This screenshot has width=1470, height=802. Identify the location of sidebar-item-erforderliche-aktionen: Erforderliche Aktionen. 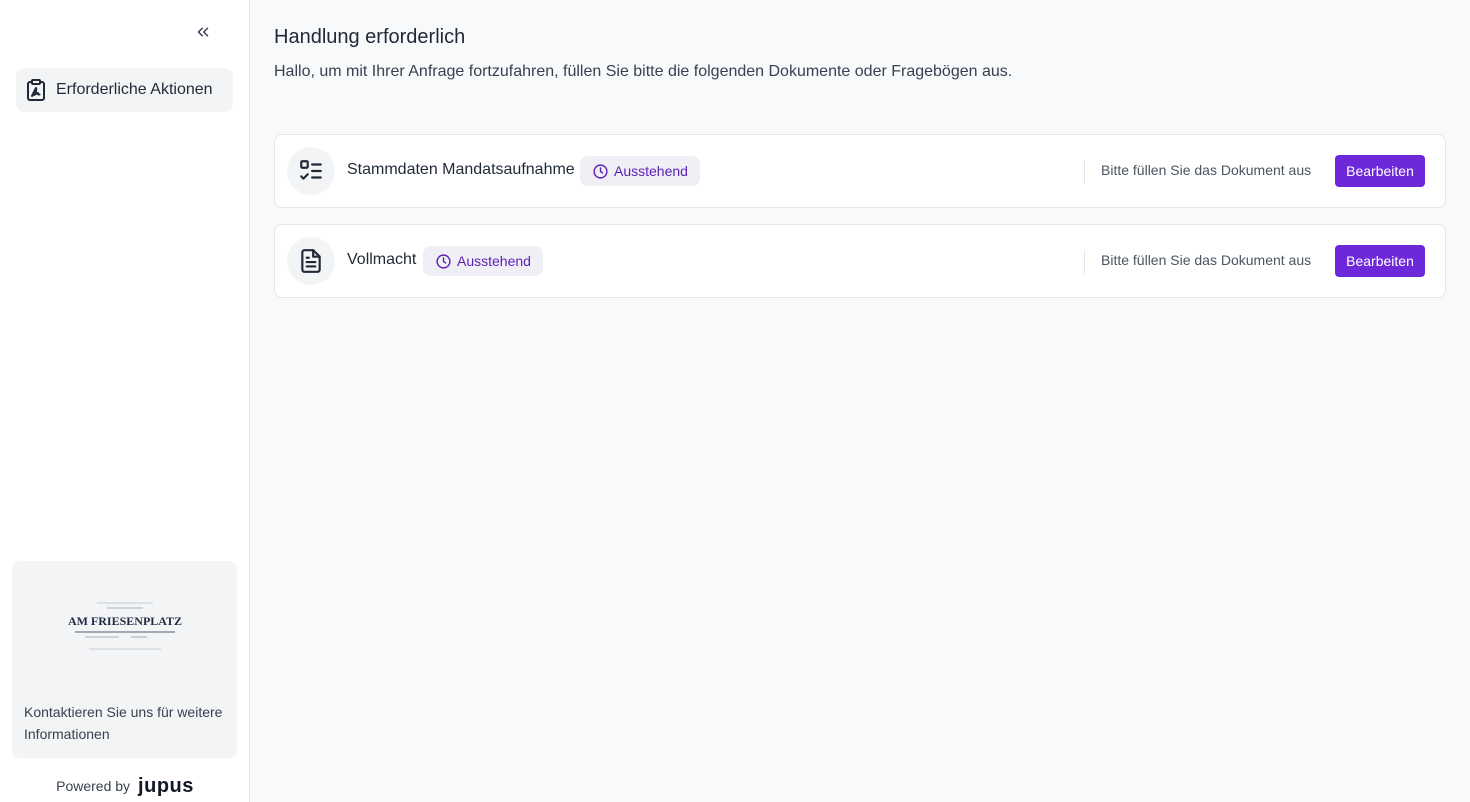
(124, 90).